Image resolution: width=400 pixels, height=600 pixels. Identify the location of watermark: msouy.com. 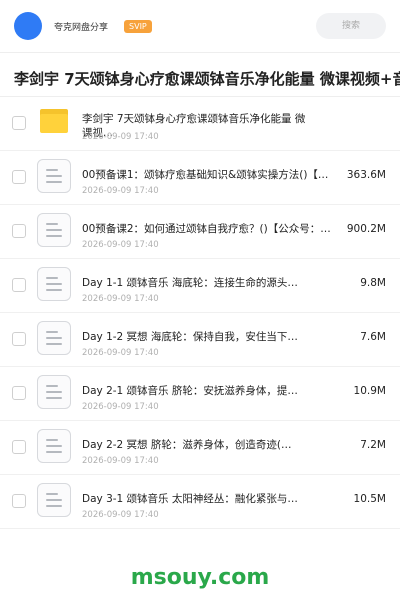
(200, 577).